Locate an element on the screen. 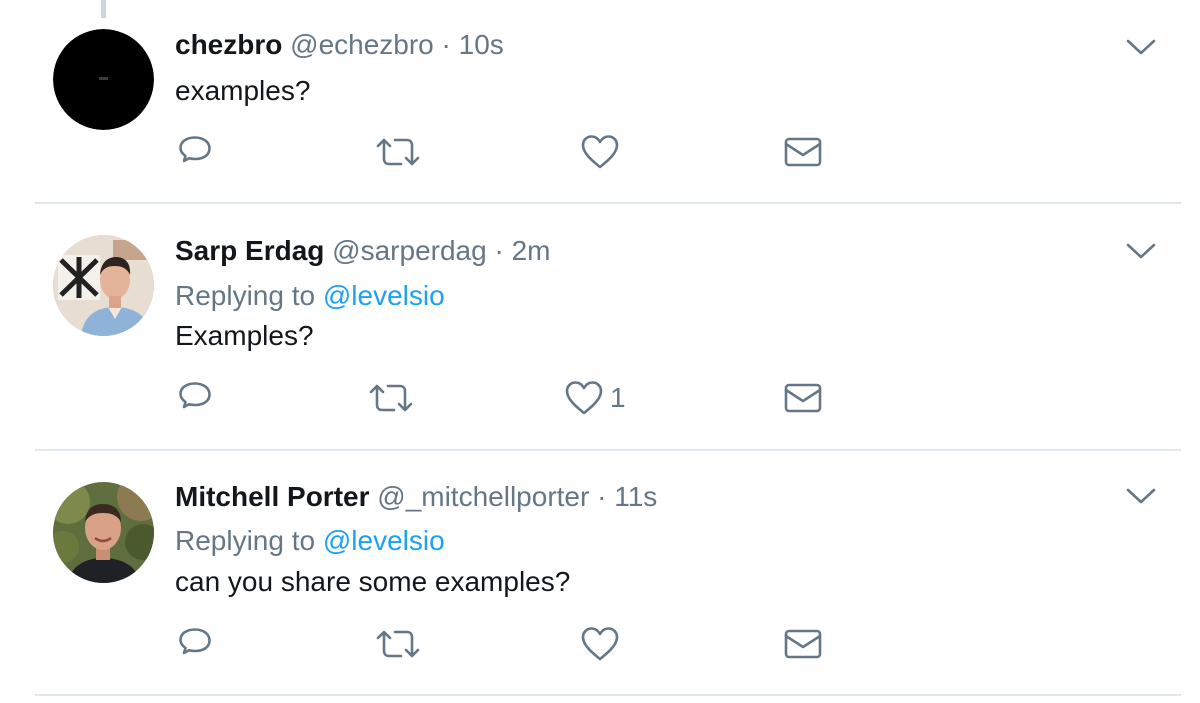 This screenshot has width=1200, height=703. user-name: Sarp Erdag is located at coordinates (249, 250).